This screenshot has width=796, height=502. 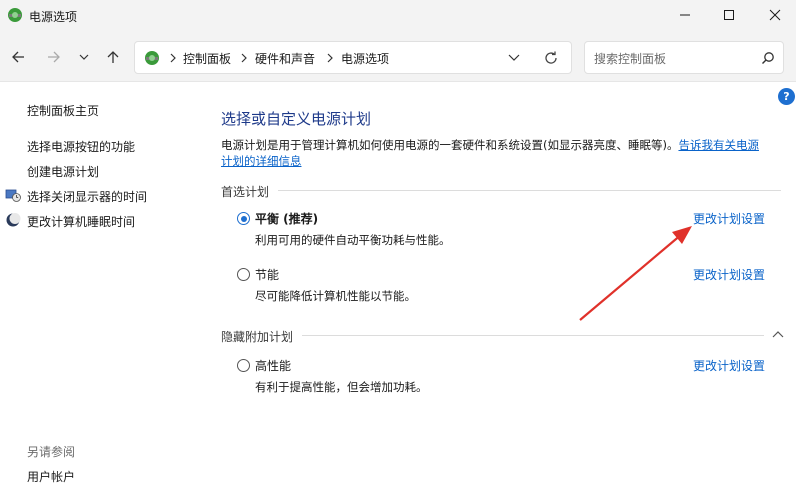 I want to click on minimize-button, so click(x=685, y=15).